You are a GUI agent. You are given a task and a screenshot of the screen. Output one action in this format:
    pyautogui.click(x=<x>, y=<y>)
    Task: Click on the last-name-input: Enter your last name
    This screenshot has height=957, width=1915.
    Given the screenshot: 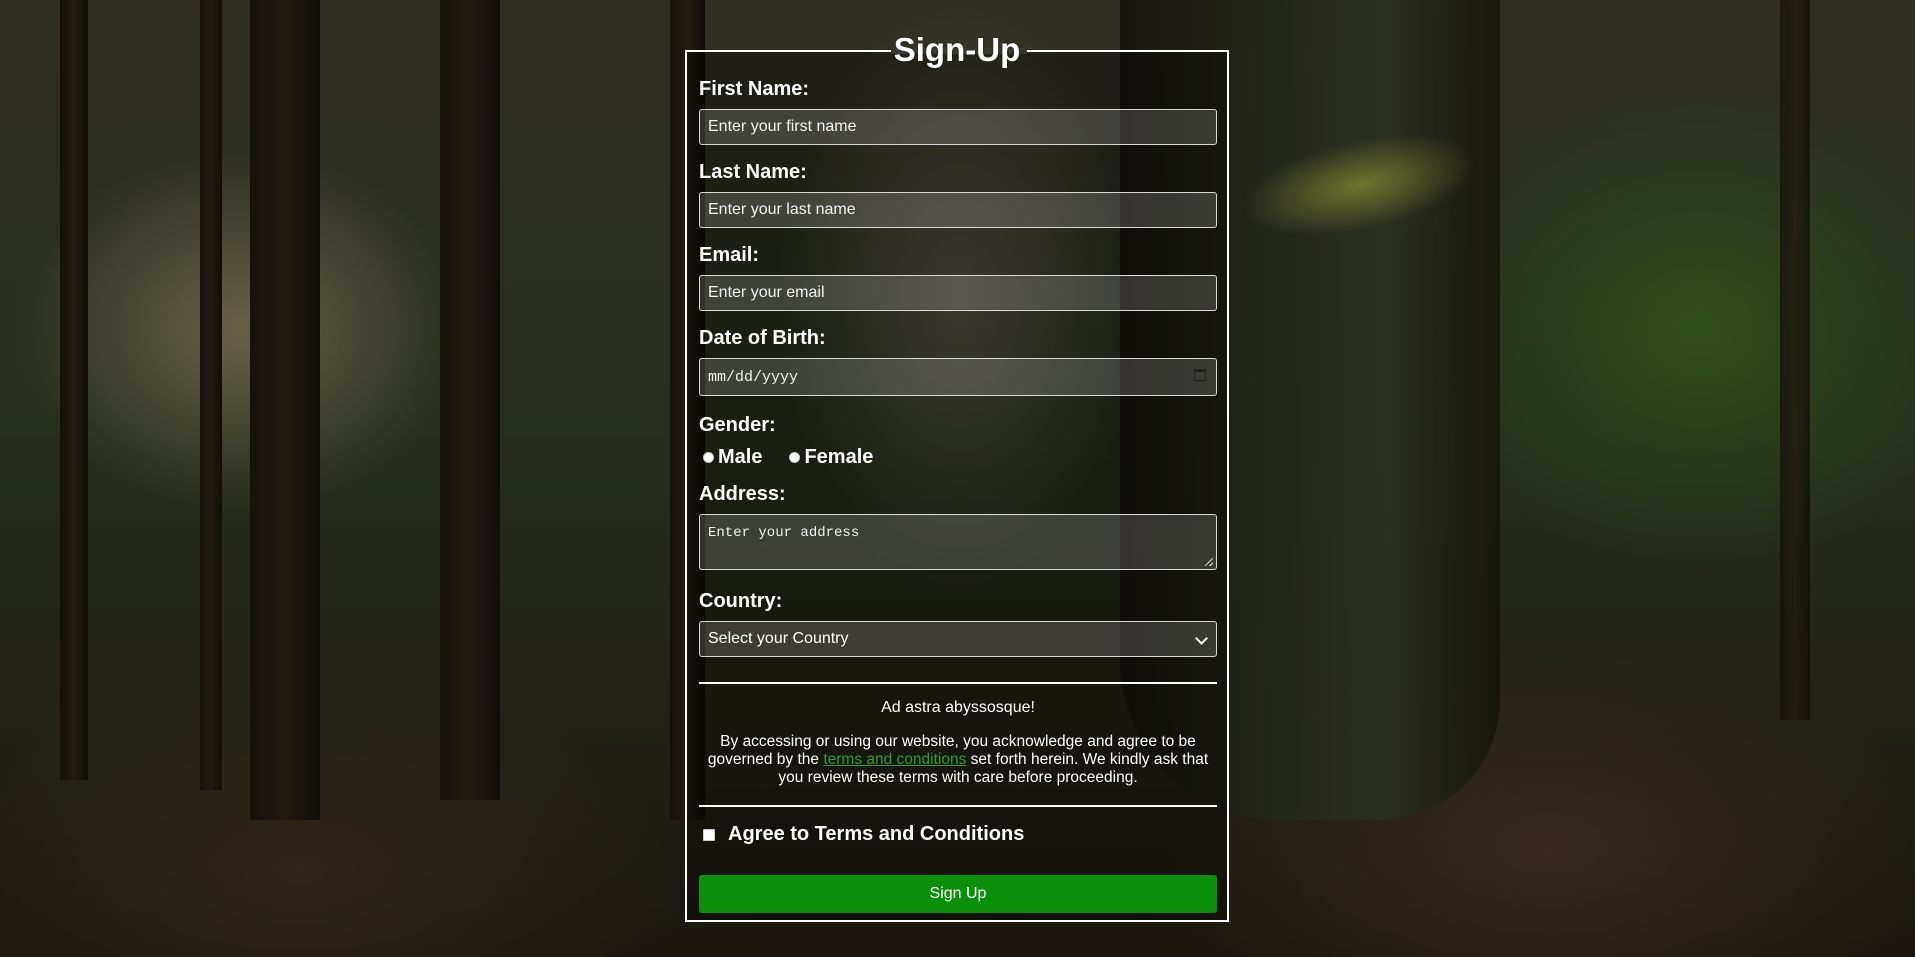 What is the action you would take?
    pyautogui.click(x=958, y=210)
    